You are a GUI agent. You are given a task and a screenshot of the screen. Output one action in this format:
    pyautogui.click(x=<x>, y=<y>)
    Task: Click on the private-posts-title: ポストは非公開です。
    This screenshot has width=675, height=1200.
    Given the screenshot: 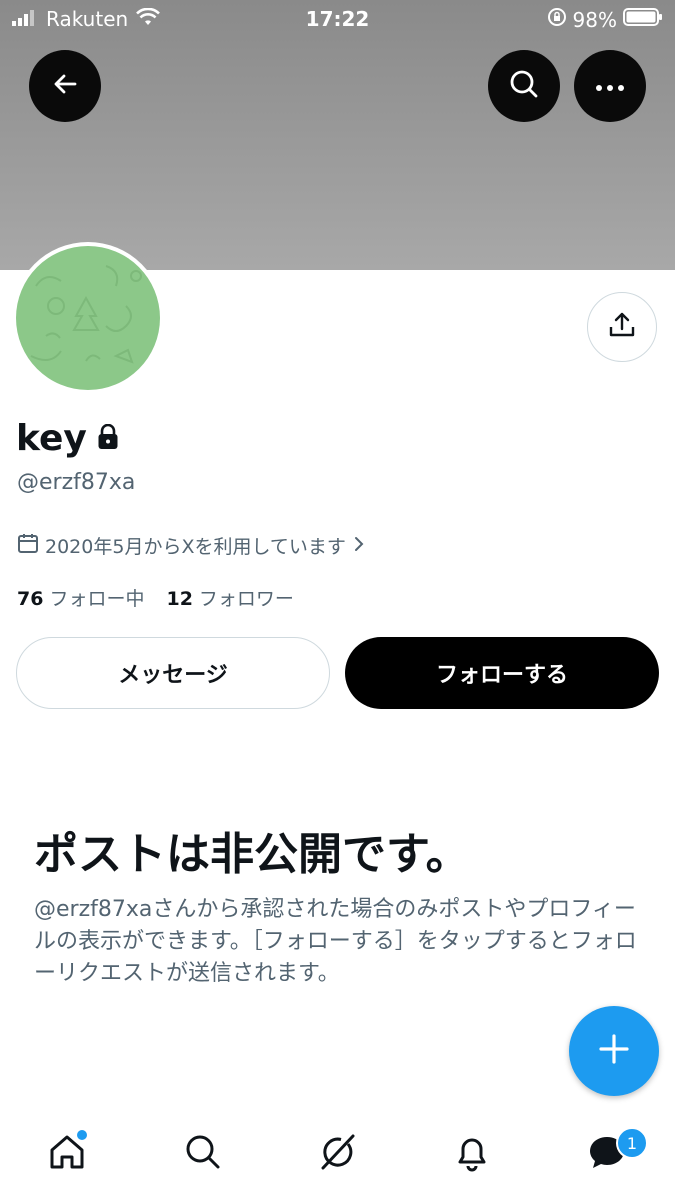 What is the action you would take?
    pyautogui.click(x=252, y=854)
    